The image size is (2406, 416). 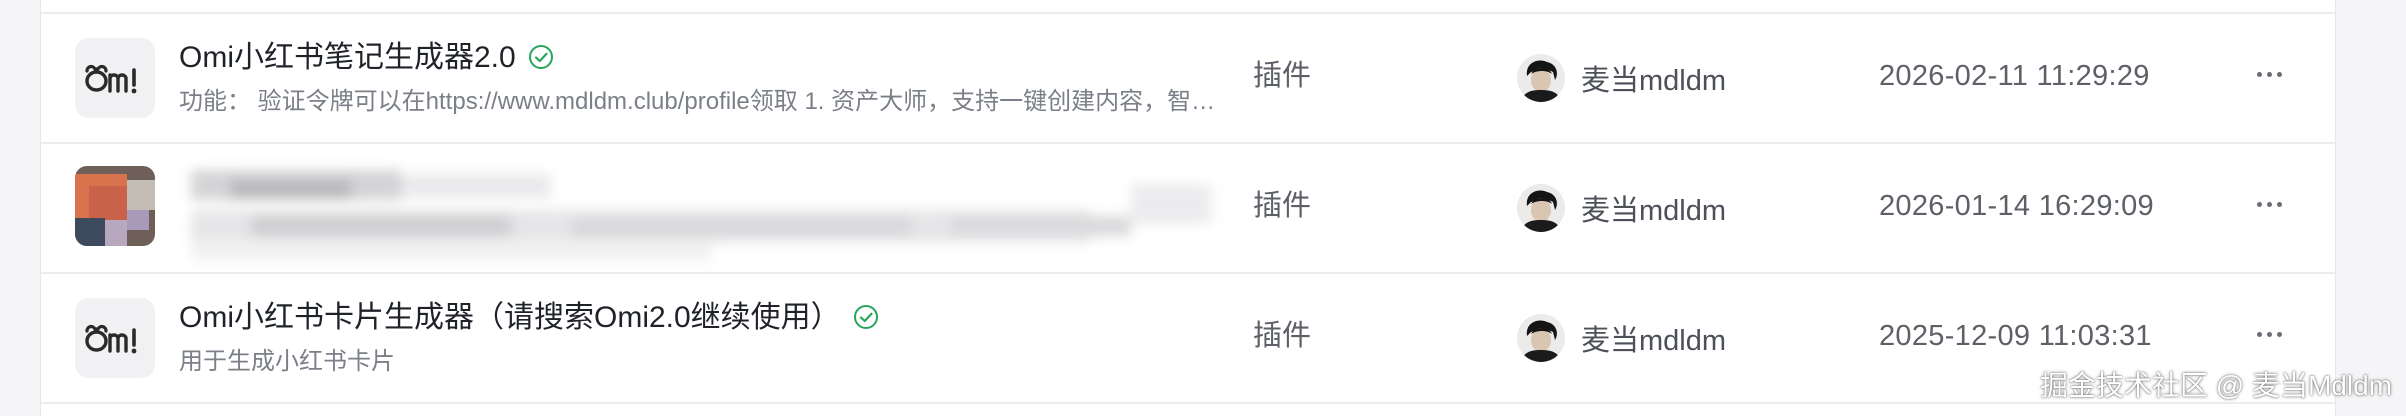 I want to click on redacted-content, so click(x=751, y=216).